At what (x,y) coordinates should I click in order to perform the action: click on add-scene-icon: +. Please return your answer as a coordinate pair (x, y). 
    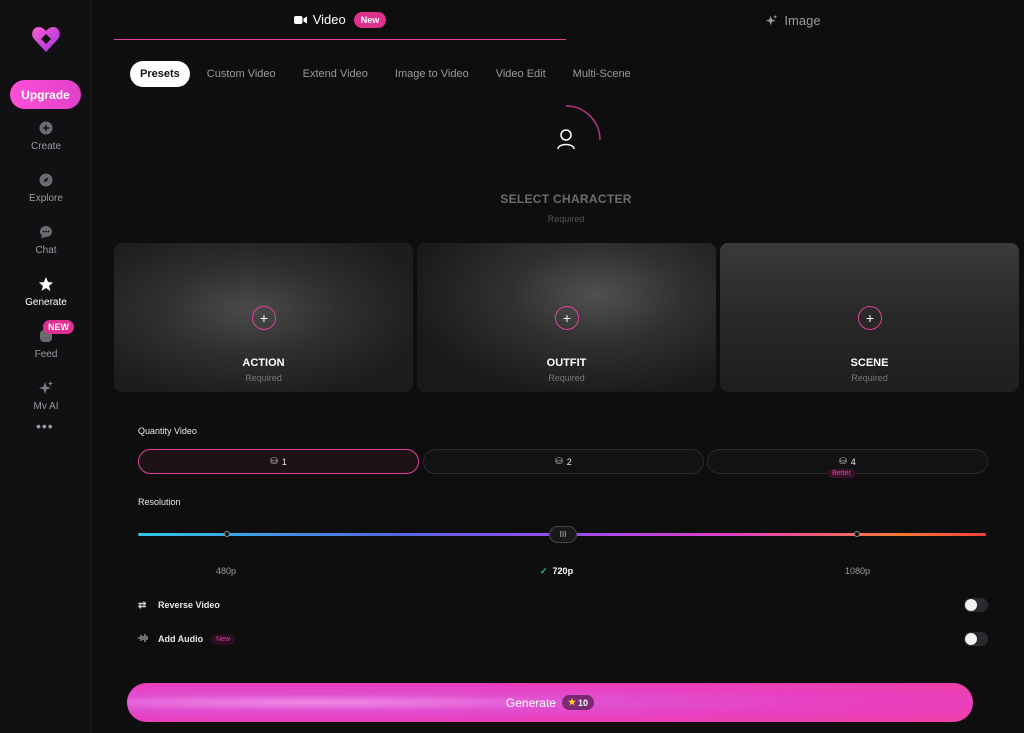
    Looking at the image, I should click on (870, 318).